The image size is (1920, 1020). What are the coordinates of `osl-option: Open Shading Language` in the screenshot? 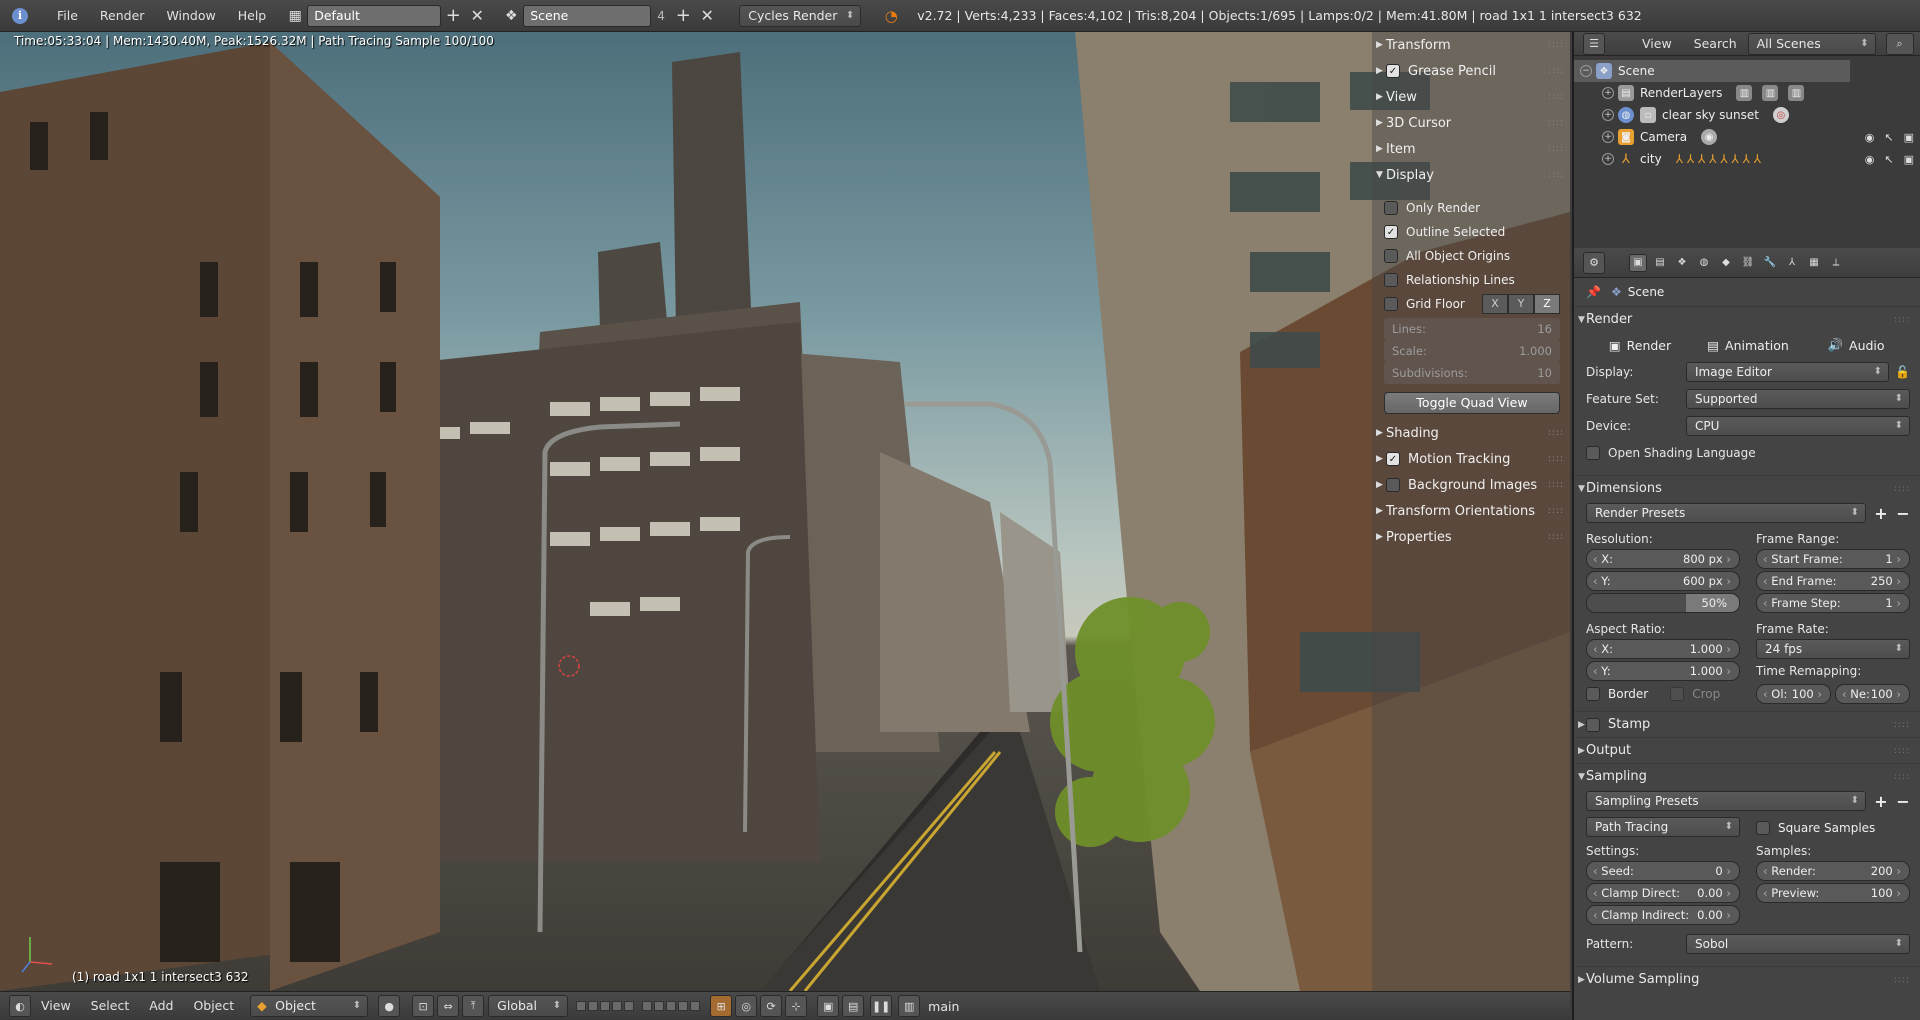 It's located at (1748, 453).